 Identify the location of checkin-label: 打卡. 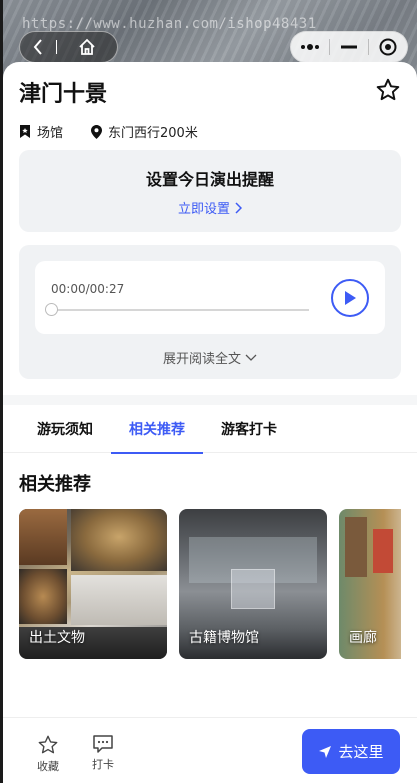
(103, 764).